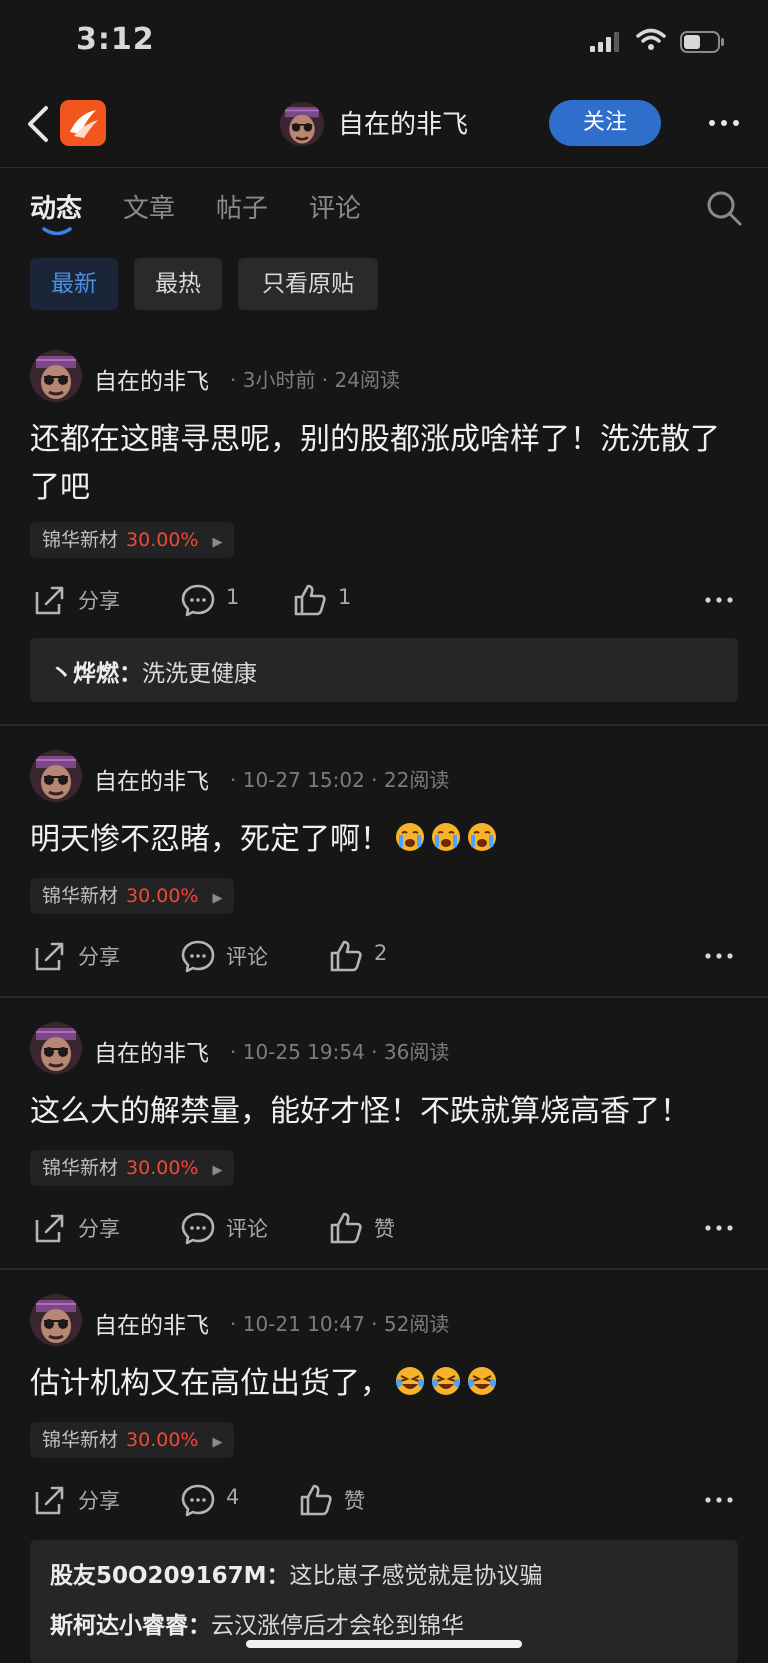 The width and height of the screenshot is (768, 1663). What do you see at coordinates (337, 1626) in the screenshot?
I see `reply-text: 云汉涨停后才会轮到锦华` at bounding box center [337, 1626].